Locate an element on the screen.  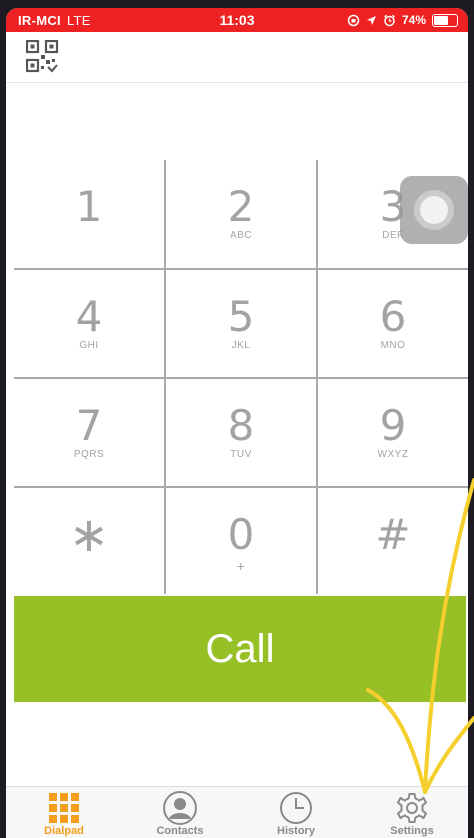
tab-settings: Settings is located at coordinates (411, 812).